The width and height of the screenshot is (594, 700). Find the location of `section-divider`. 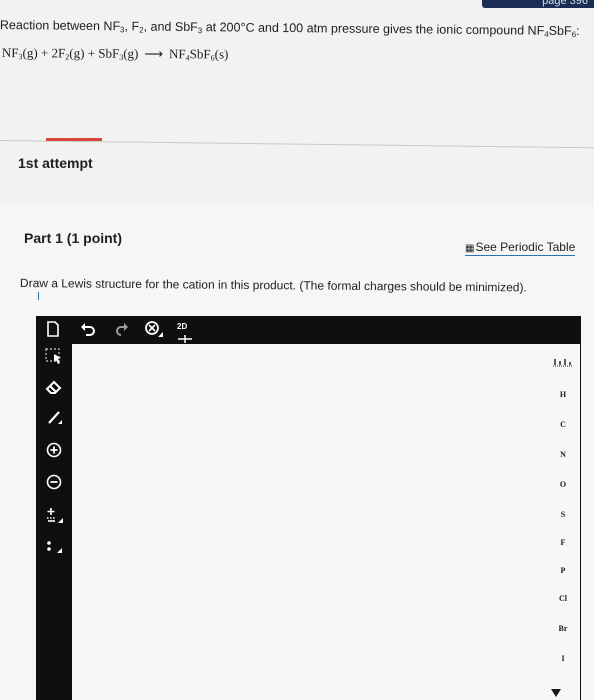

section-divider is located at coordinates (297, 144).